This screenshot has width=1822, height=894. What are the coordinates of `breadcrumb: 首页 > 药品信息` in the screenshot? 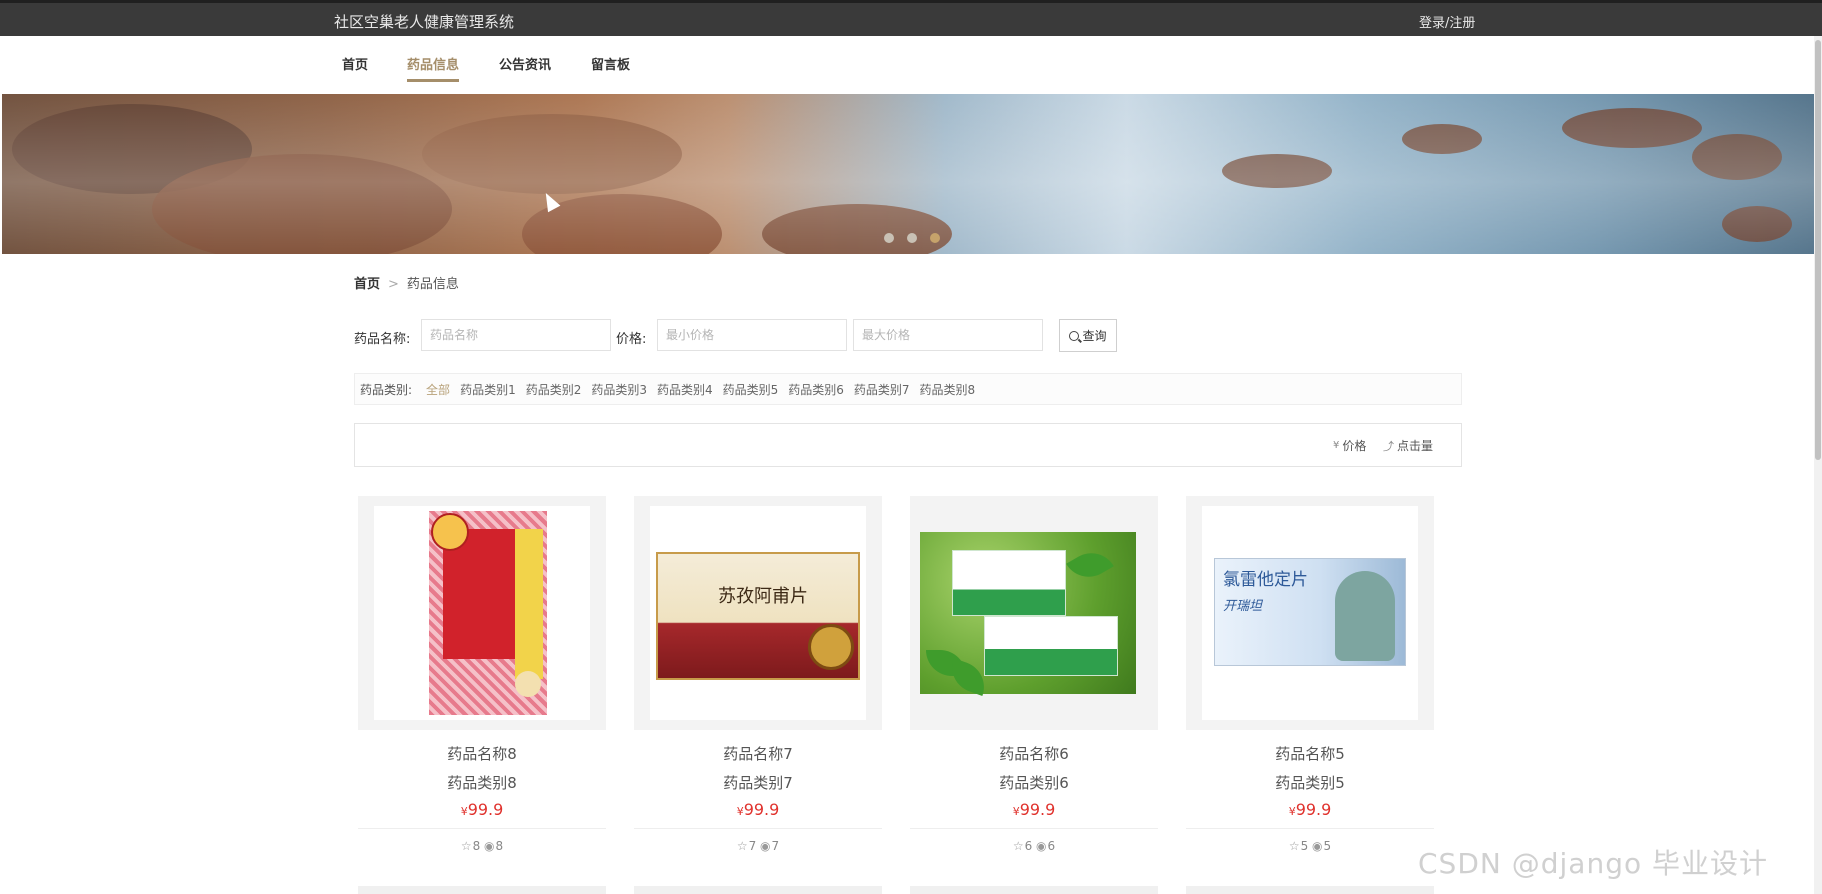 It's located at (406, 282).